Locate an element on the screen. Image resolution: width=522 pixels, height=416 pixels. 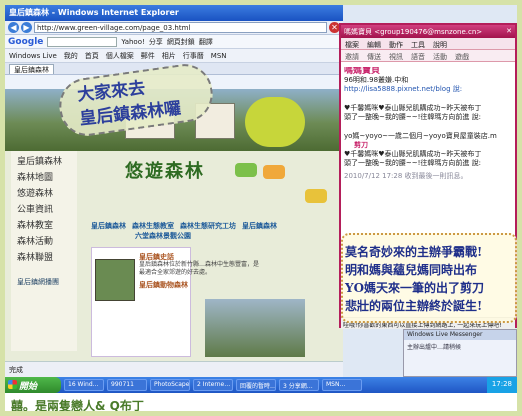
msn-line: 2010/7/12 17:28 收到最後一則訊息。 is located at coordinates (406, 176).